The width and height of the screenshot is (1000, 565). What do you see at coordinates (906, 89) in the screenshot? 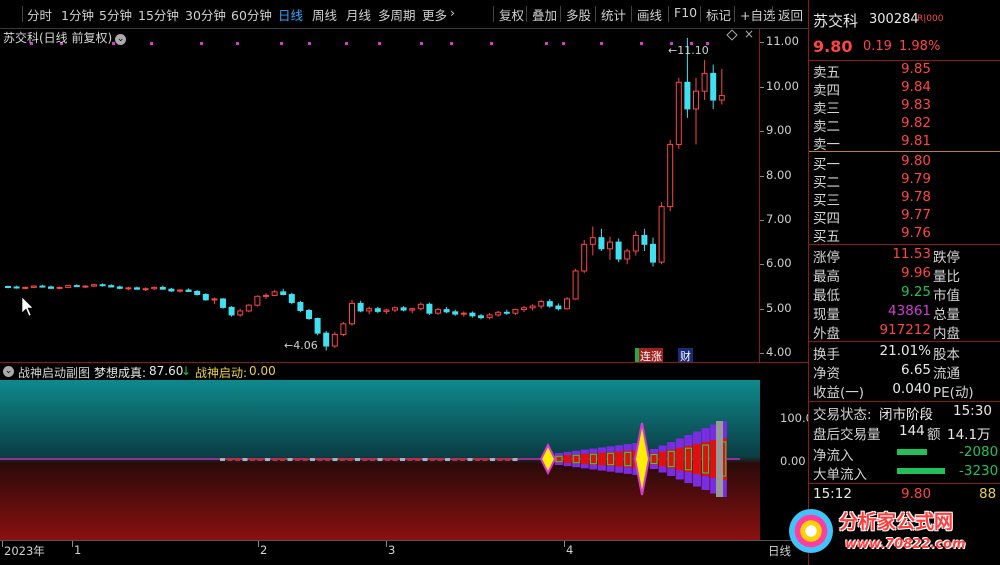
I see `ask-row: 卖四 9.84` at bounding box center [906, 89].